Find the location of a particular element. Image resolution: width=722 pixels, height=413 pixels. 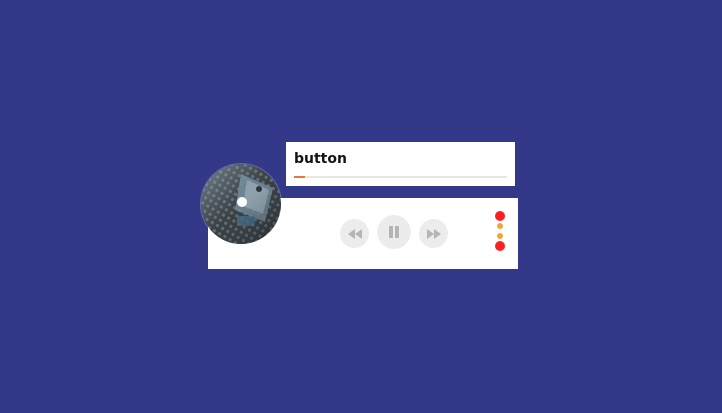

disc-center-hole is located at coordinates (242, 202).